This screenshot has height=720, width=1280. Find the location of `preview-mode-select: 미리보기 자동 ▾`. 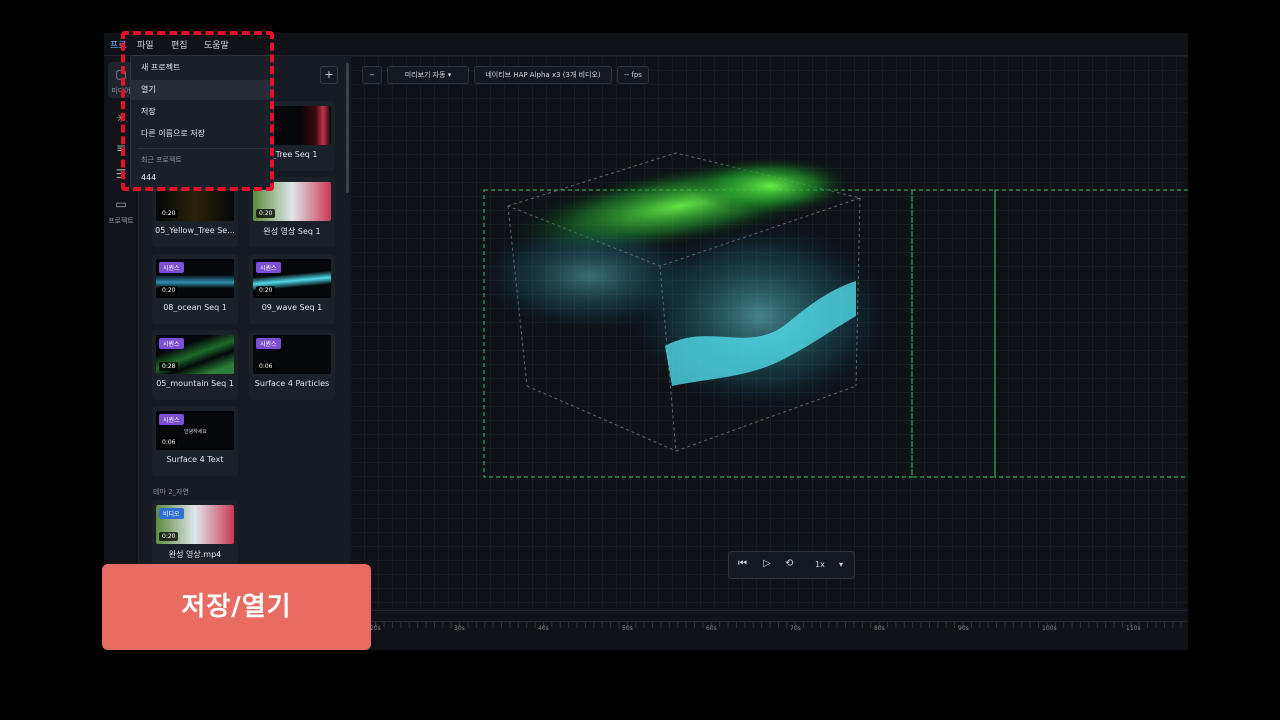

preview-mode-select: 미리보기 자동 ▾ is located at coordinates (428, 75).